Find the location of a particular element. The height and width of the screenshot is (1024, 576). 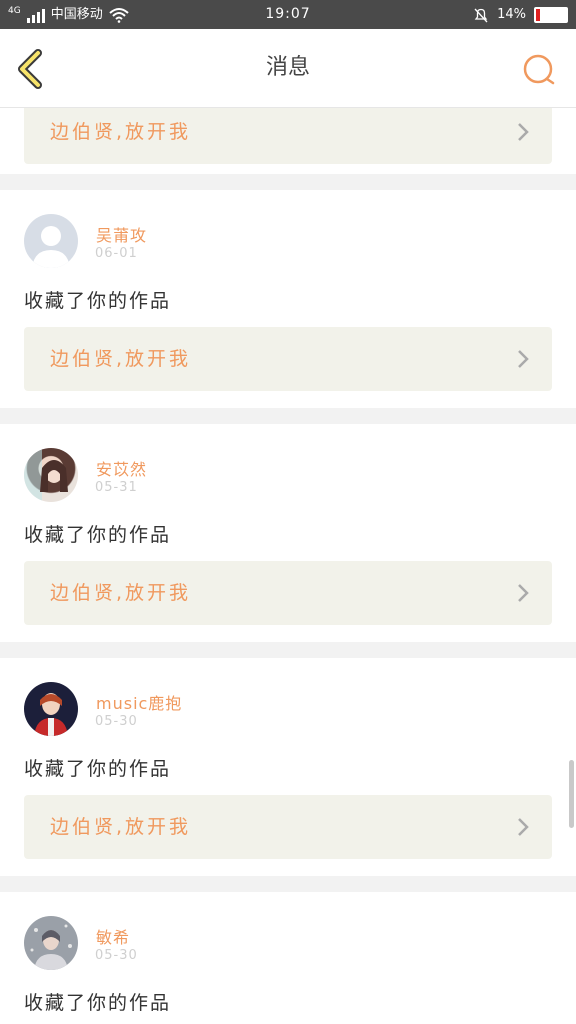

username: 安苡然 is located at coordinates (121, 468).